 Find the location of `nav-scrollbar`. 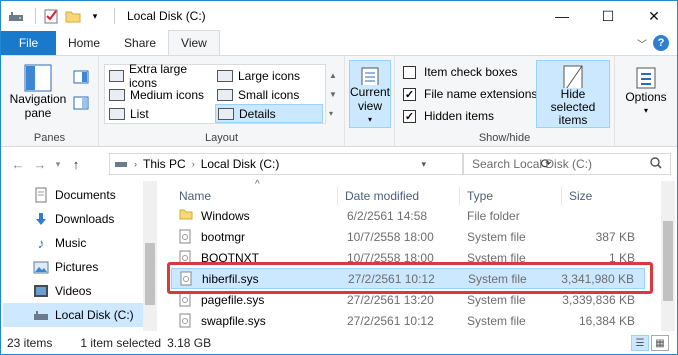

nav-scrollbar is located at coordinates (150, 256).